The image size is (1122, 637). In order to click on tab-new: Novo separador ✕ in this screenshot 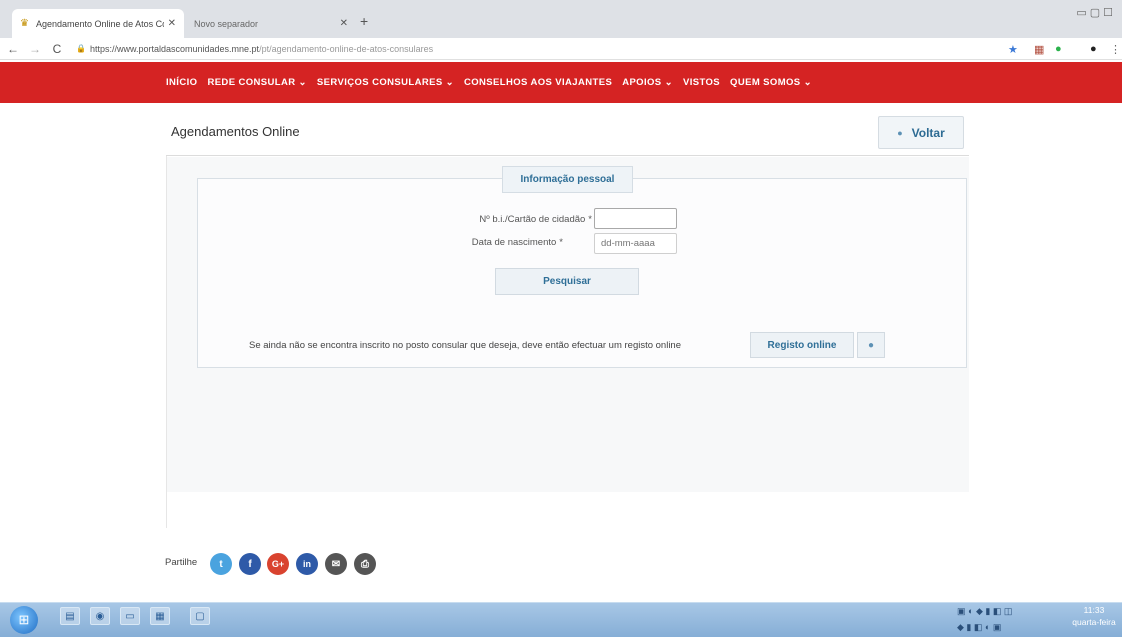, I will do `click(271, 23)`.